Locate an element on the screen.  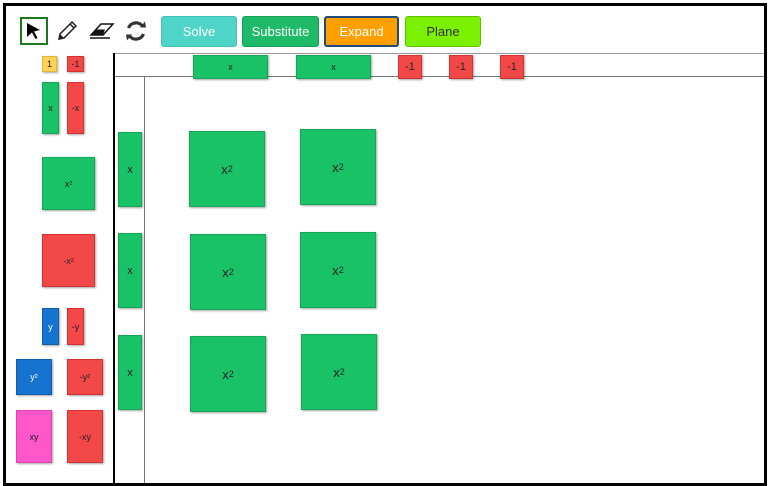
pencil-icon is located at coordinates (68, 30).